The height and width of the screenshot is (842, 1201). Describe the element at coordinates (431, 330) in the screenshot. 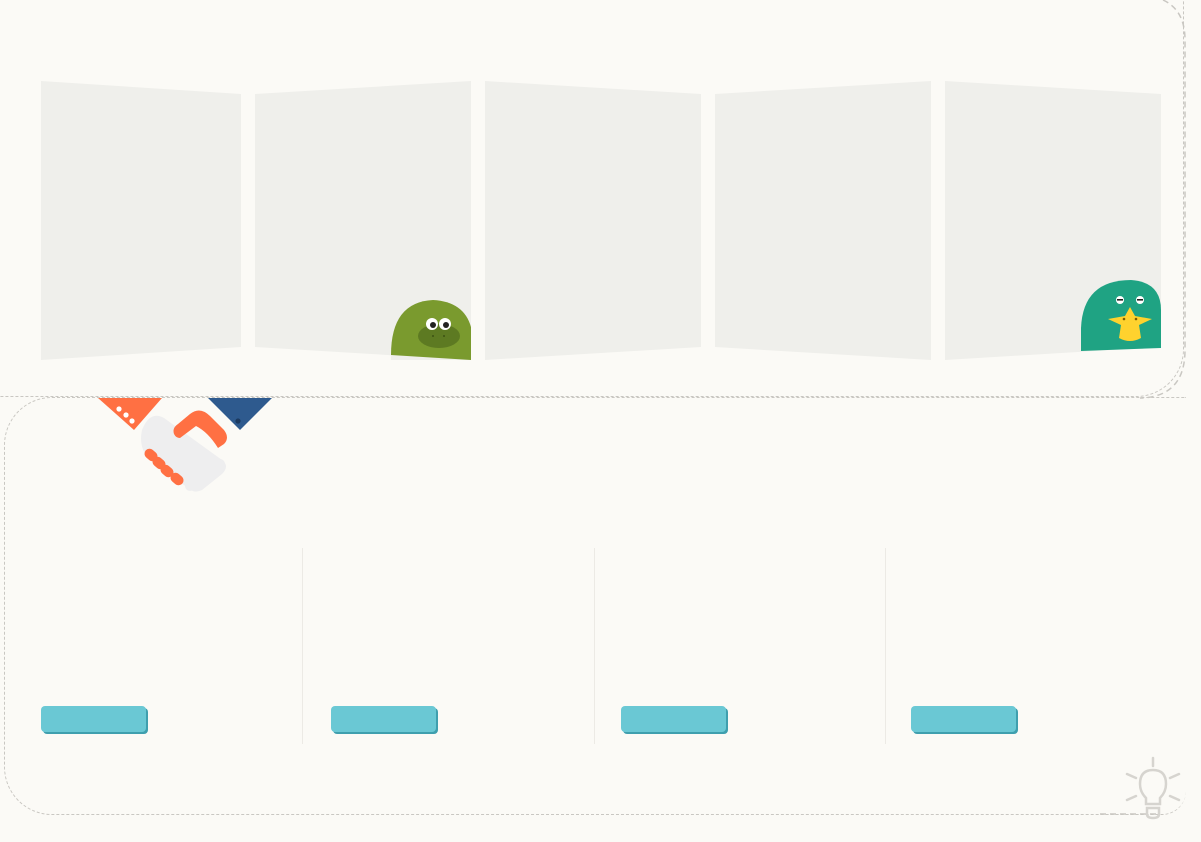

I see `frog-mascot-icon` at that location.